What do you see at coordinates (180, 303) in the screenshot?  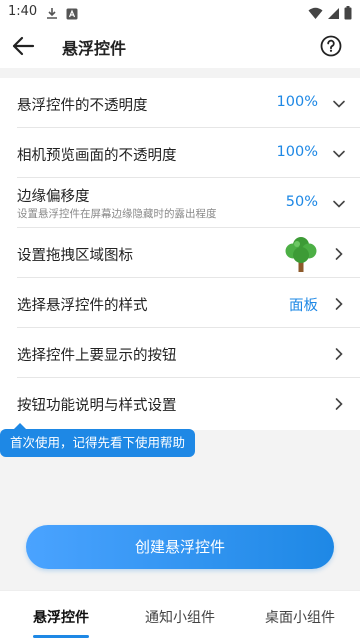 I see `setting-row-widget-style: 选择悬浮控件的样式 面板` at bounding box center [180, 303].